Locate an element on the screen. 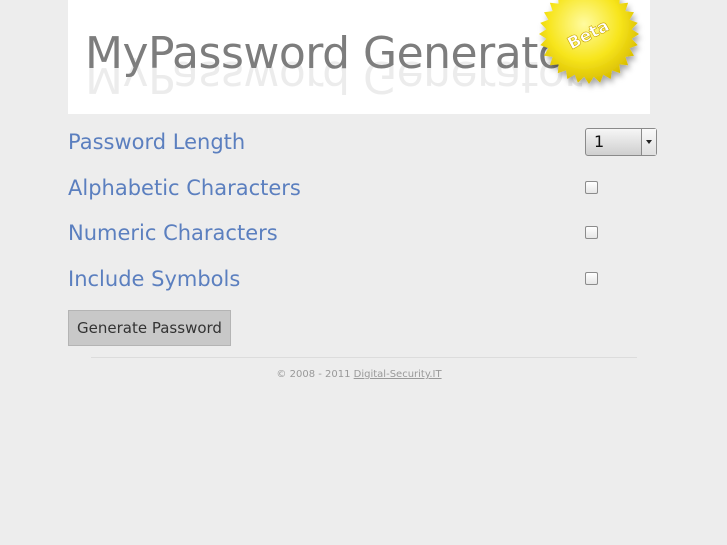 The height and width of the screenshot is (545, 727). password-length-row: Password Length 1 is located at coordinates (364, 142).